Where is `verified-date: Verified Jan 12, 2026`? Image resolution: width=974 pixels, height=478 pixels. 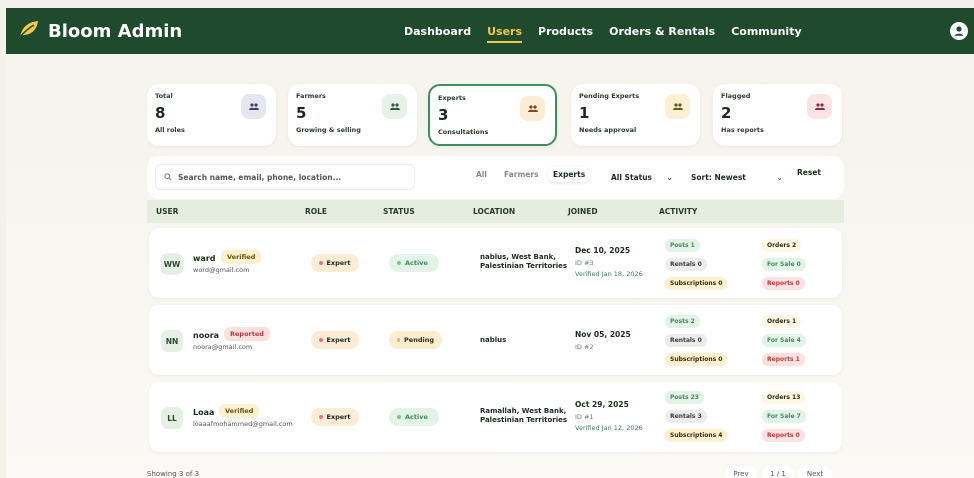 verified-date: Verified Jan 12, 2026 is located at coordinates (609, 428).